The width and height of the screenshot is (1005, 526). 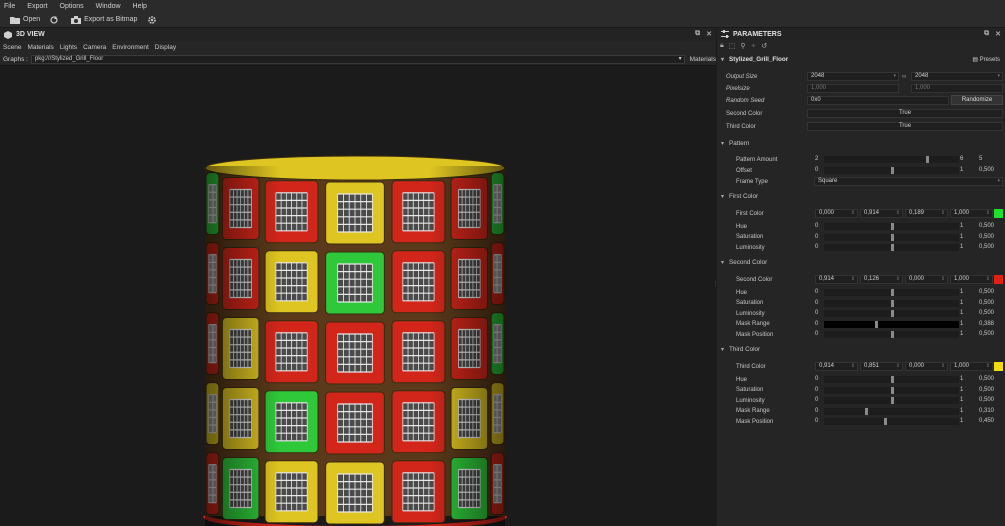 What do you see at coordinates (722, 46) in the screenshot?
I see `lock-icon: 🔒︎` at bounding box center [722, 46].